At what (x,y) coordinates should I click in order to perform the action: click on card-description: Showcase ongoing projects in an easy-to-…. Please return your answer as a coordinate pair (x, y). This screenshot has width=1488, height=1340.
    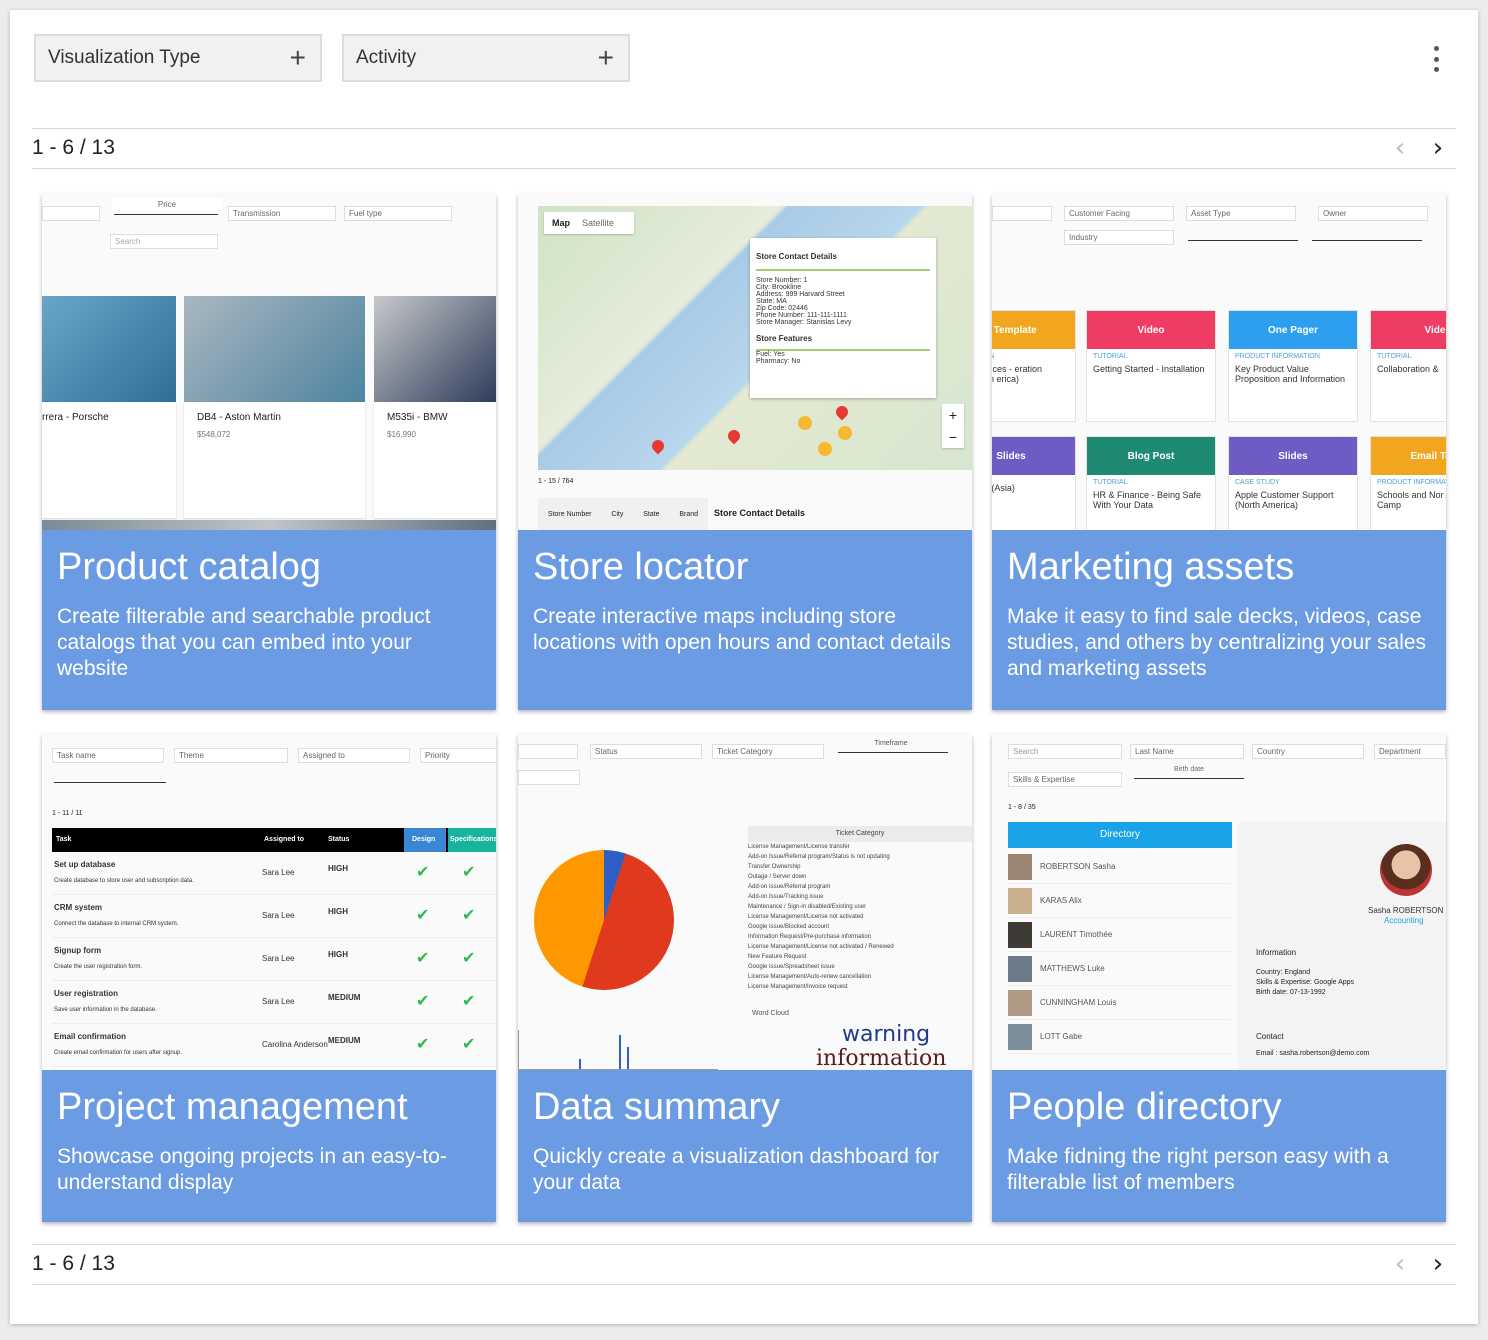
    Looking at the image, I should click on (252, 1169).